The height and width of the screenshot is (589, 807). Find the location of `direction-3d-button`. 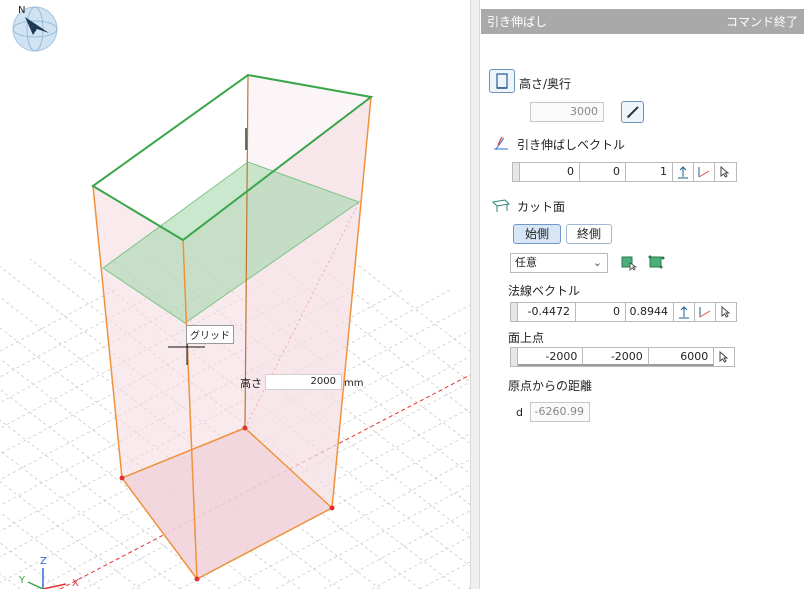

direction-3d-button is located at coordinates (704, 172).